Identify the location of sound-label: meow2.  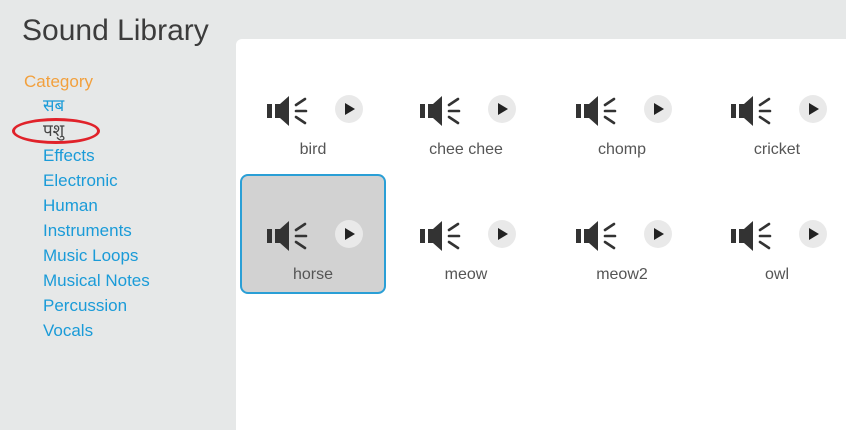
(622, 274).